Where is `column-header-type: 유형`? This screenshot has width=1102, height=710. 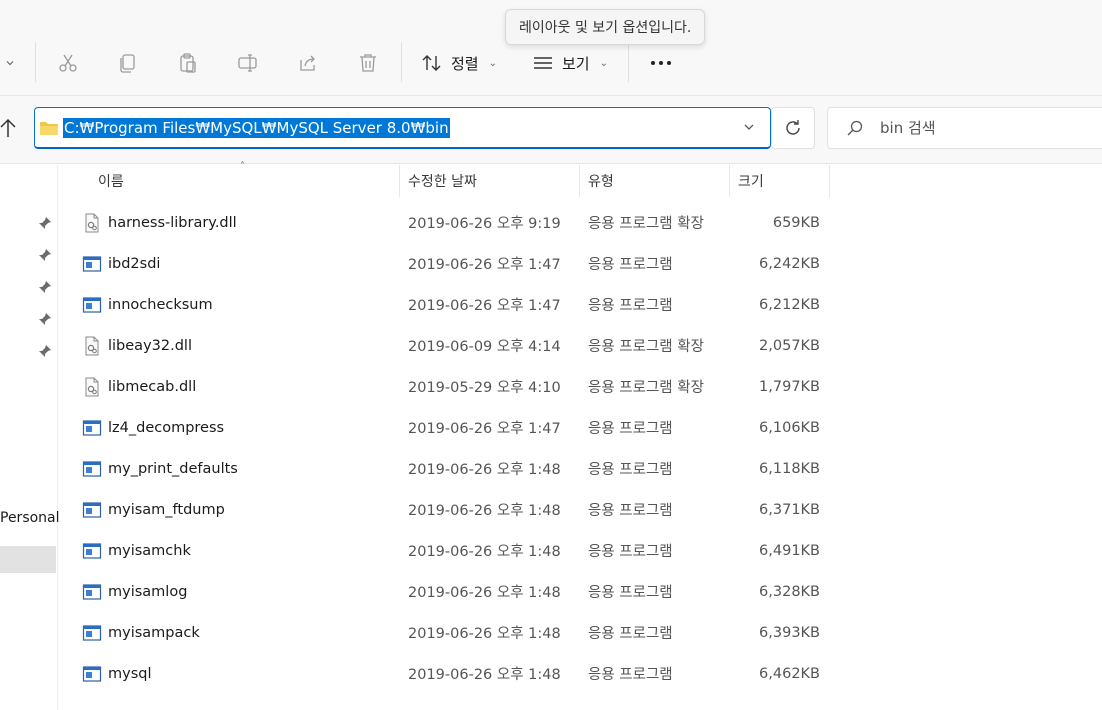
column-header-type: 유형 is located at coordinates (655, 181).